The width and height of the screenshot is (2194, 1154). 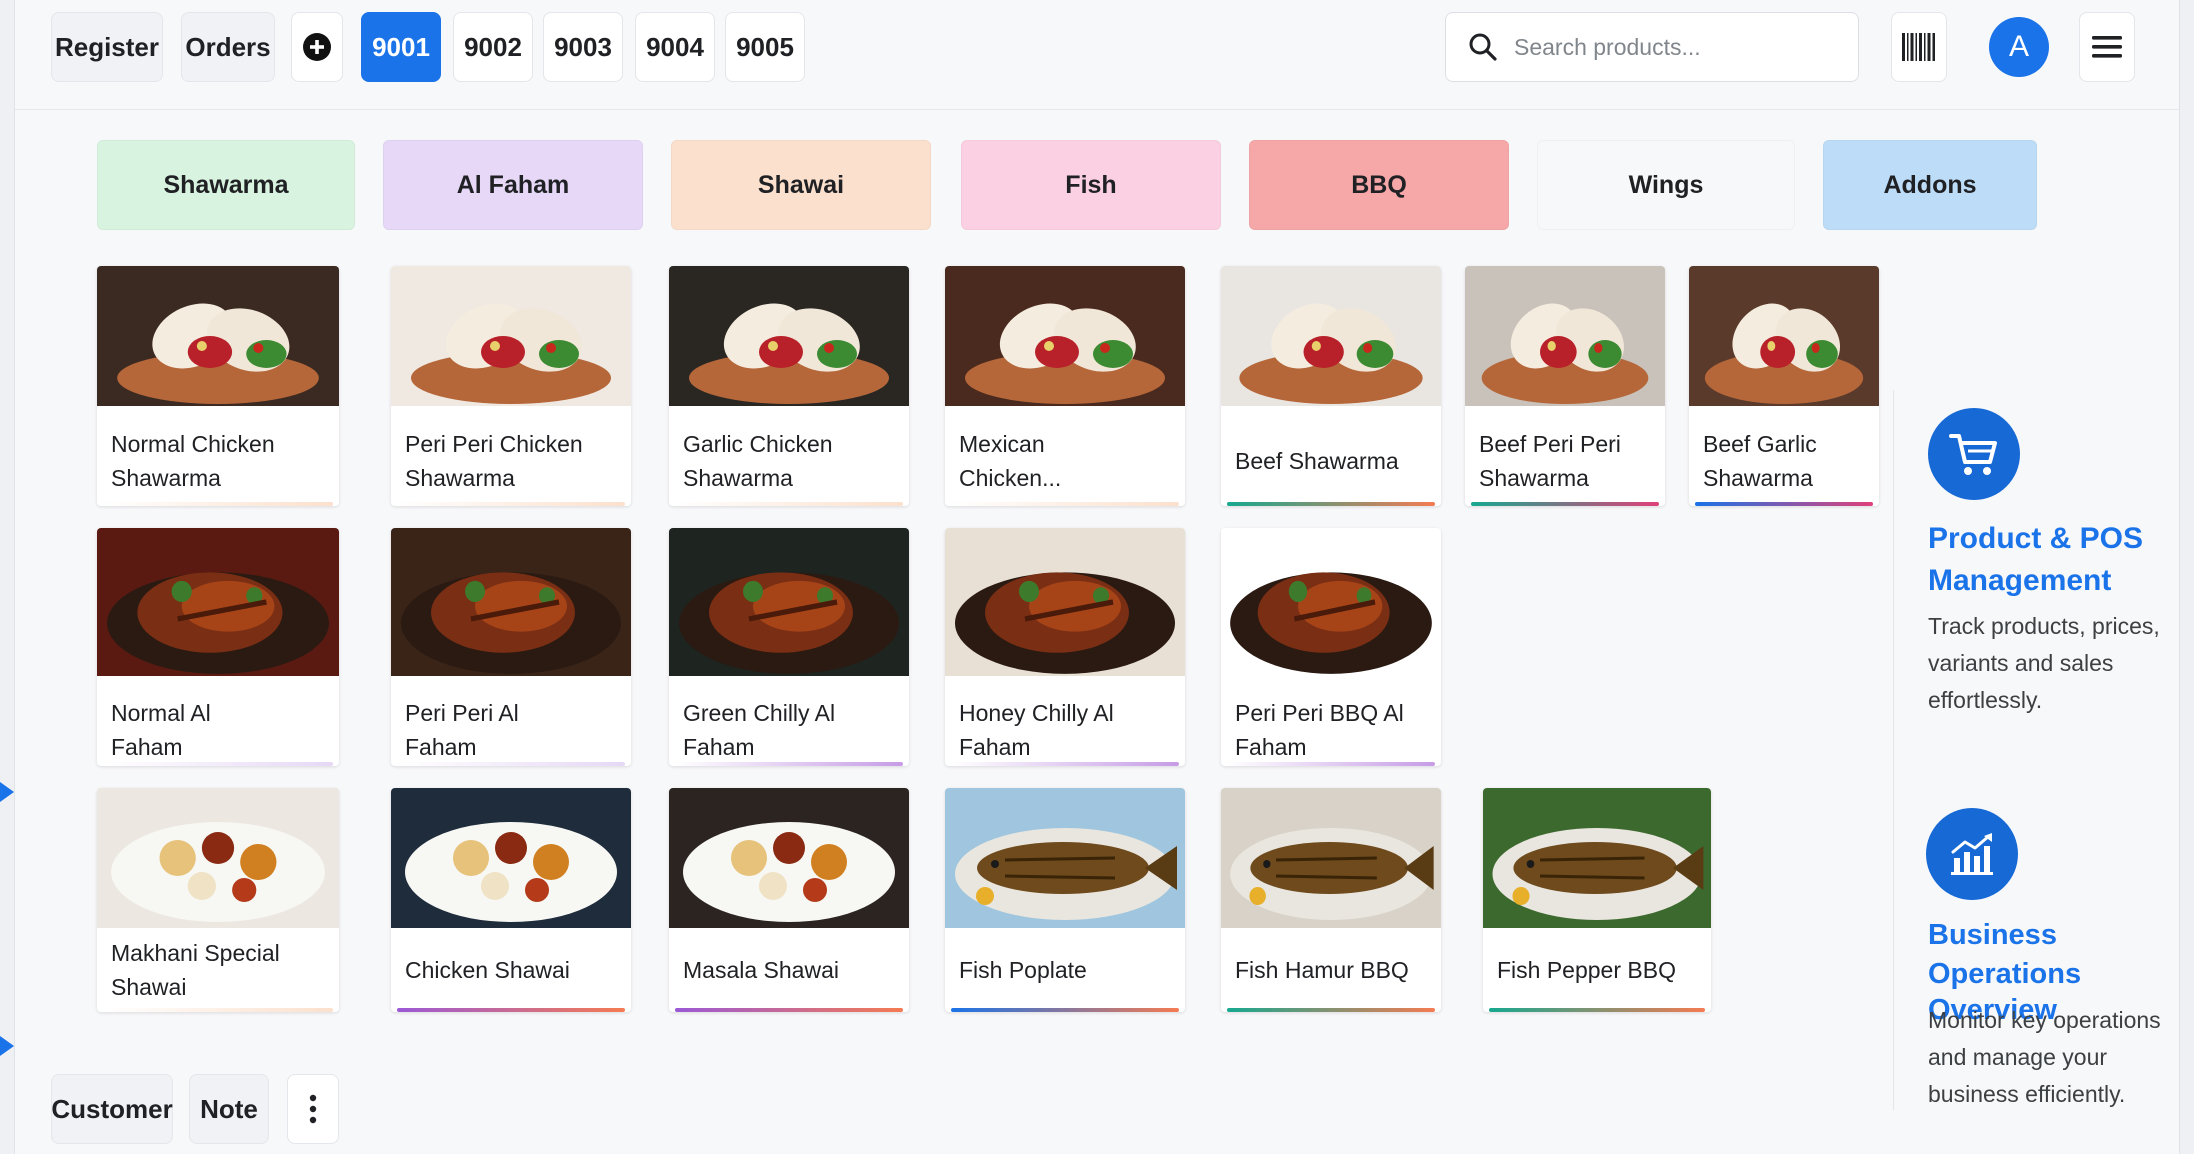 What do you see at coordinates (1331, 386) in the screenshot?
I see `product-card: Beef Shawarma` at bounding box center [1331, 386].